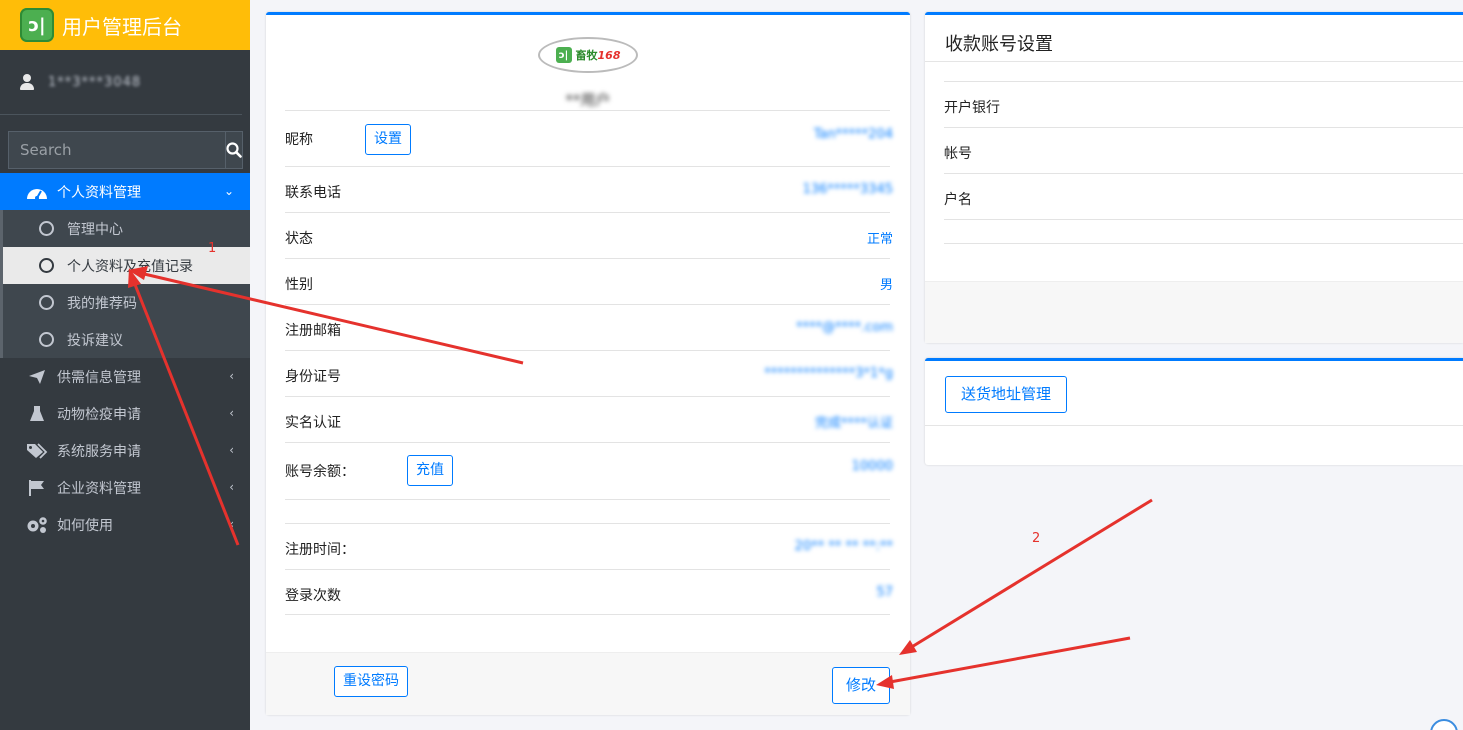  Describe the element at coordinates (589, 373) in the screenshot. I see `row-id-number: 身份证号 **************3*1*g` at that location.